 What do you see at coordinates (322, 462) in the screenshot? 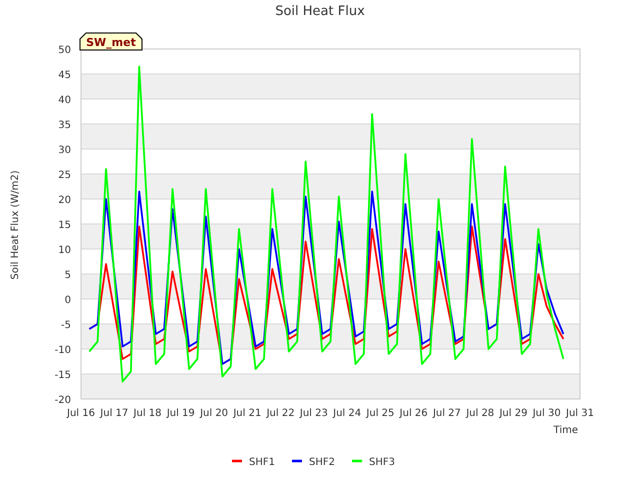
I see `legend-label: SHF2` at bounding box center [322, 462].